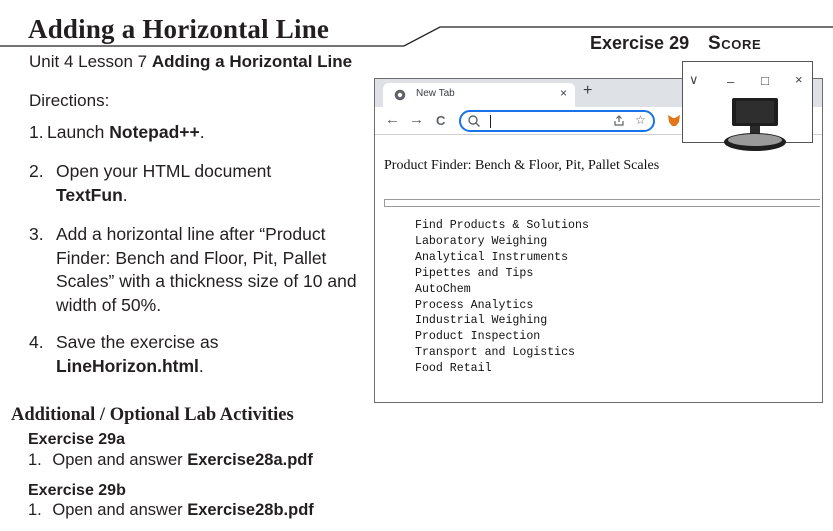  I want to click on minimize-icon: –, so click(730, 81).